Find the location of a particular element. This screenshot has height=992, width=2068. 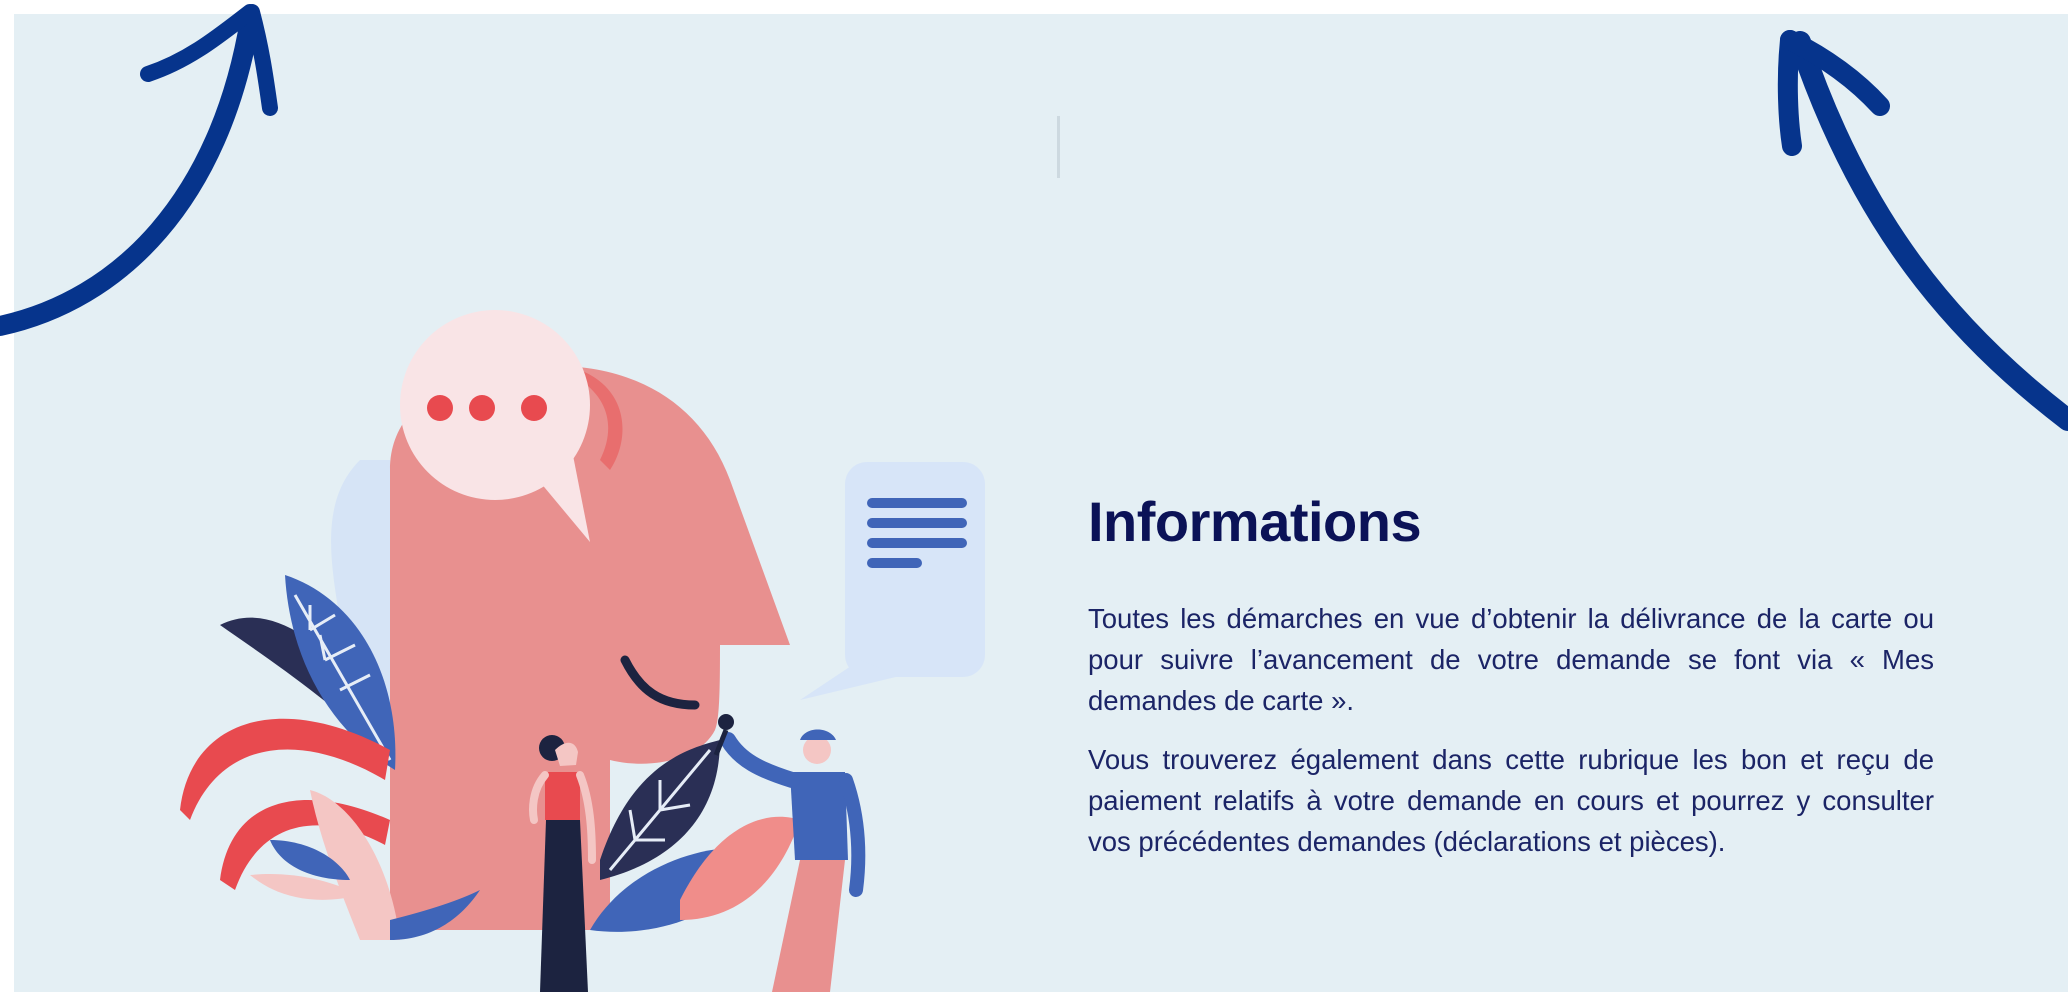

info-title: Informations is located at coordinates (1255, 521).